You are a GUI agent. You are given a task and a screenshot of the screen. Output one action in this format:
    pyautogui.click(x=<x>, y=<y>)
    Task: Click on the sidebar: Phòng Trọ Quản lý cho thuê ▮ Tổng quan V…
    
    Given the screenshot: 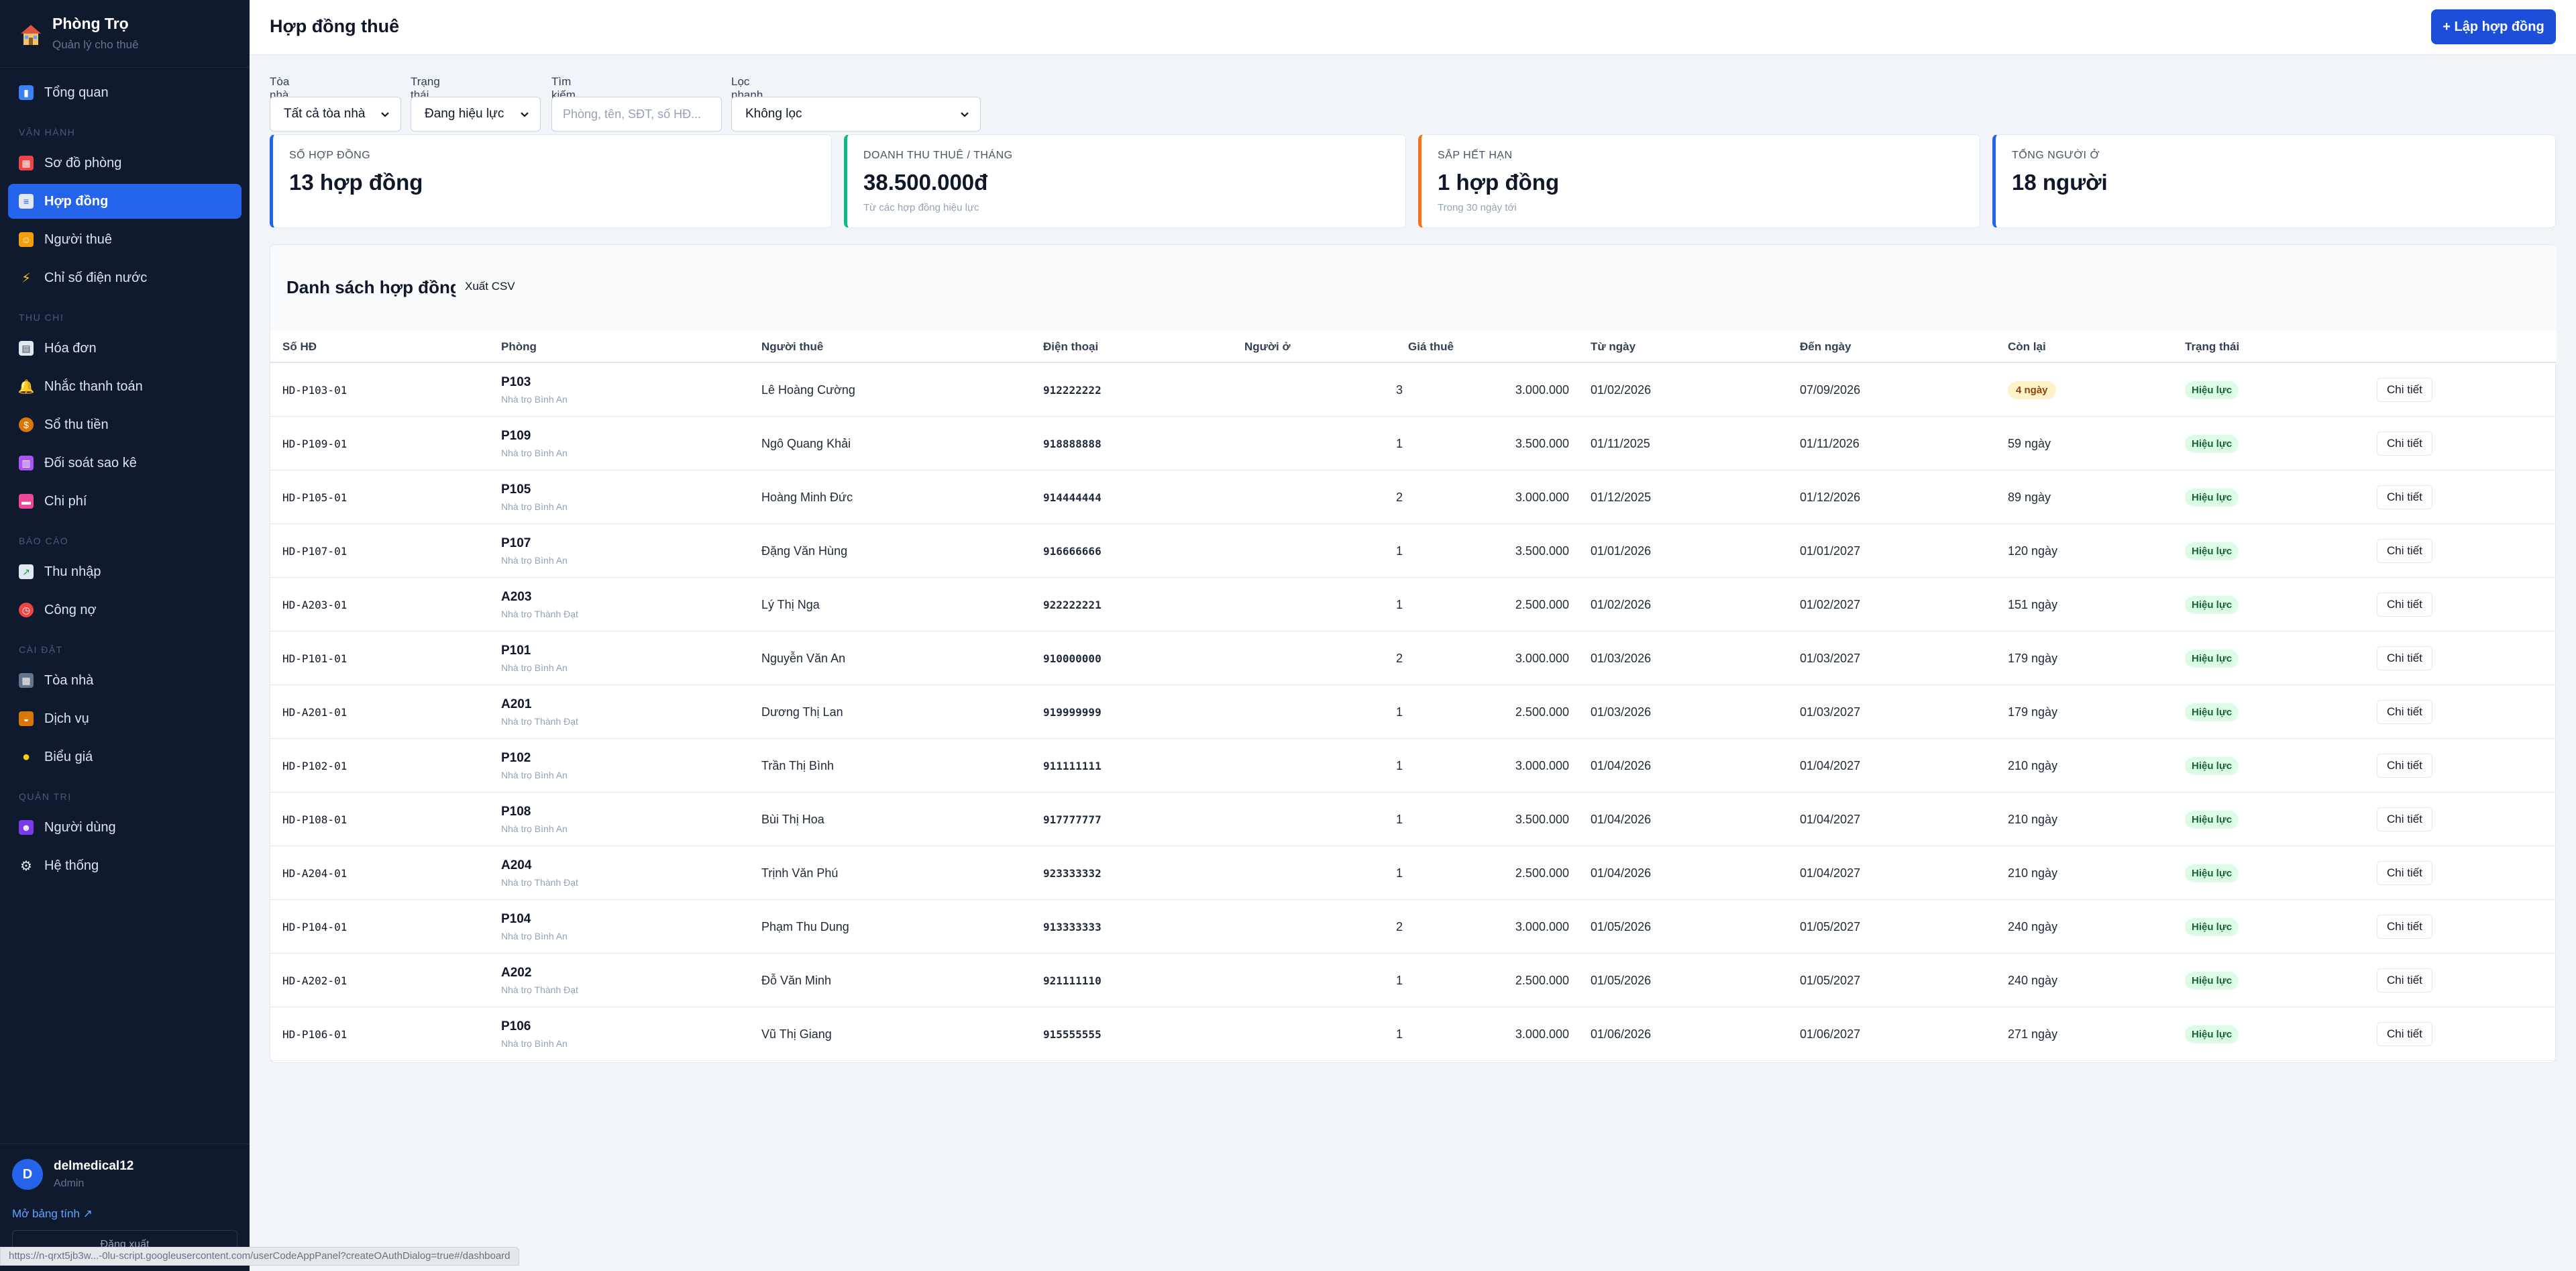 What is the action you would take?
    pyautogui.click(x=125, y=635)
    